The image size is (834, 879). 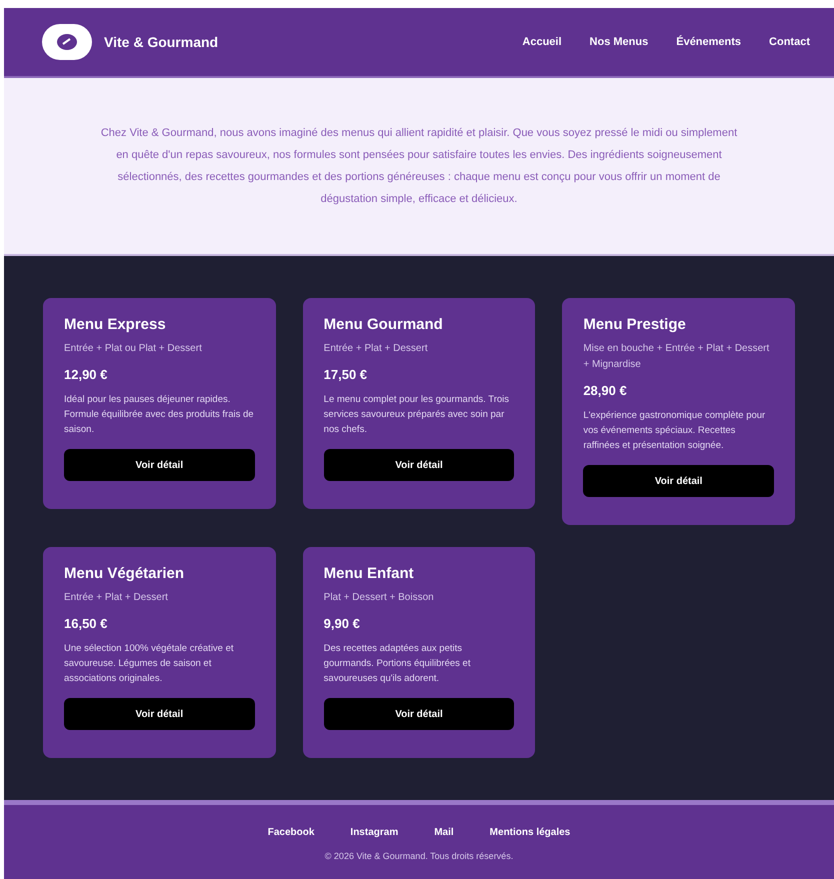 What do you see at coordinates (444, 832) in the screenshot?
I see `footer-link: Mail` at bounding box center [444, 832].